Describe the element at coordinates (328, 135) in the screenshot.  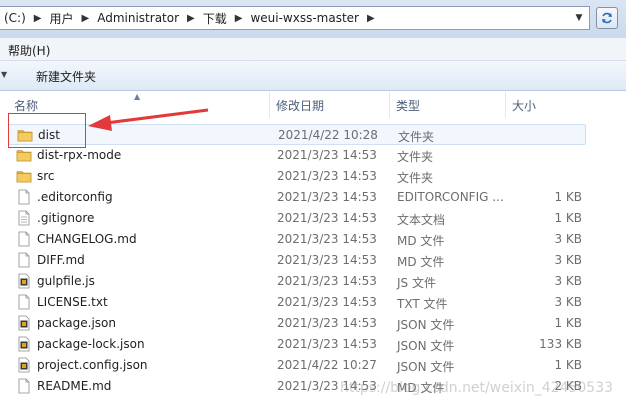
I see `file-date-modified: 2021/4/22 10:28` at that location.